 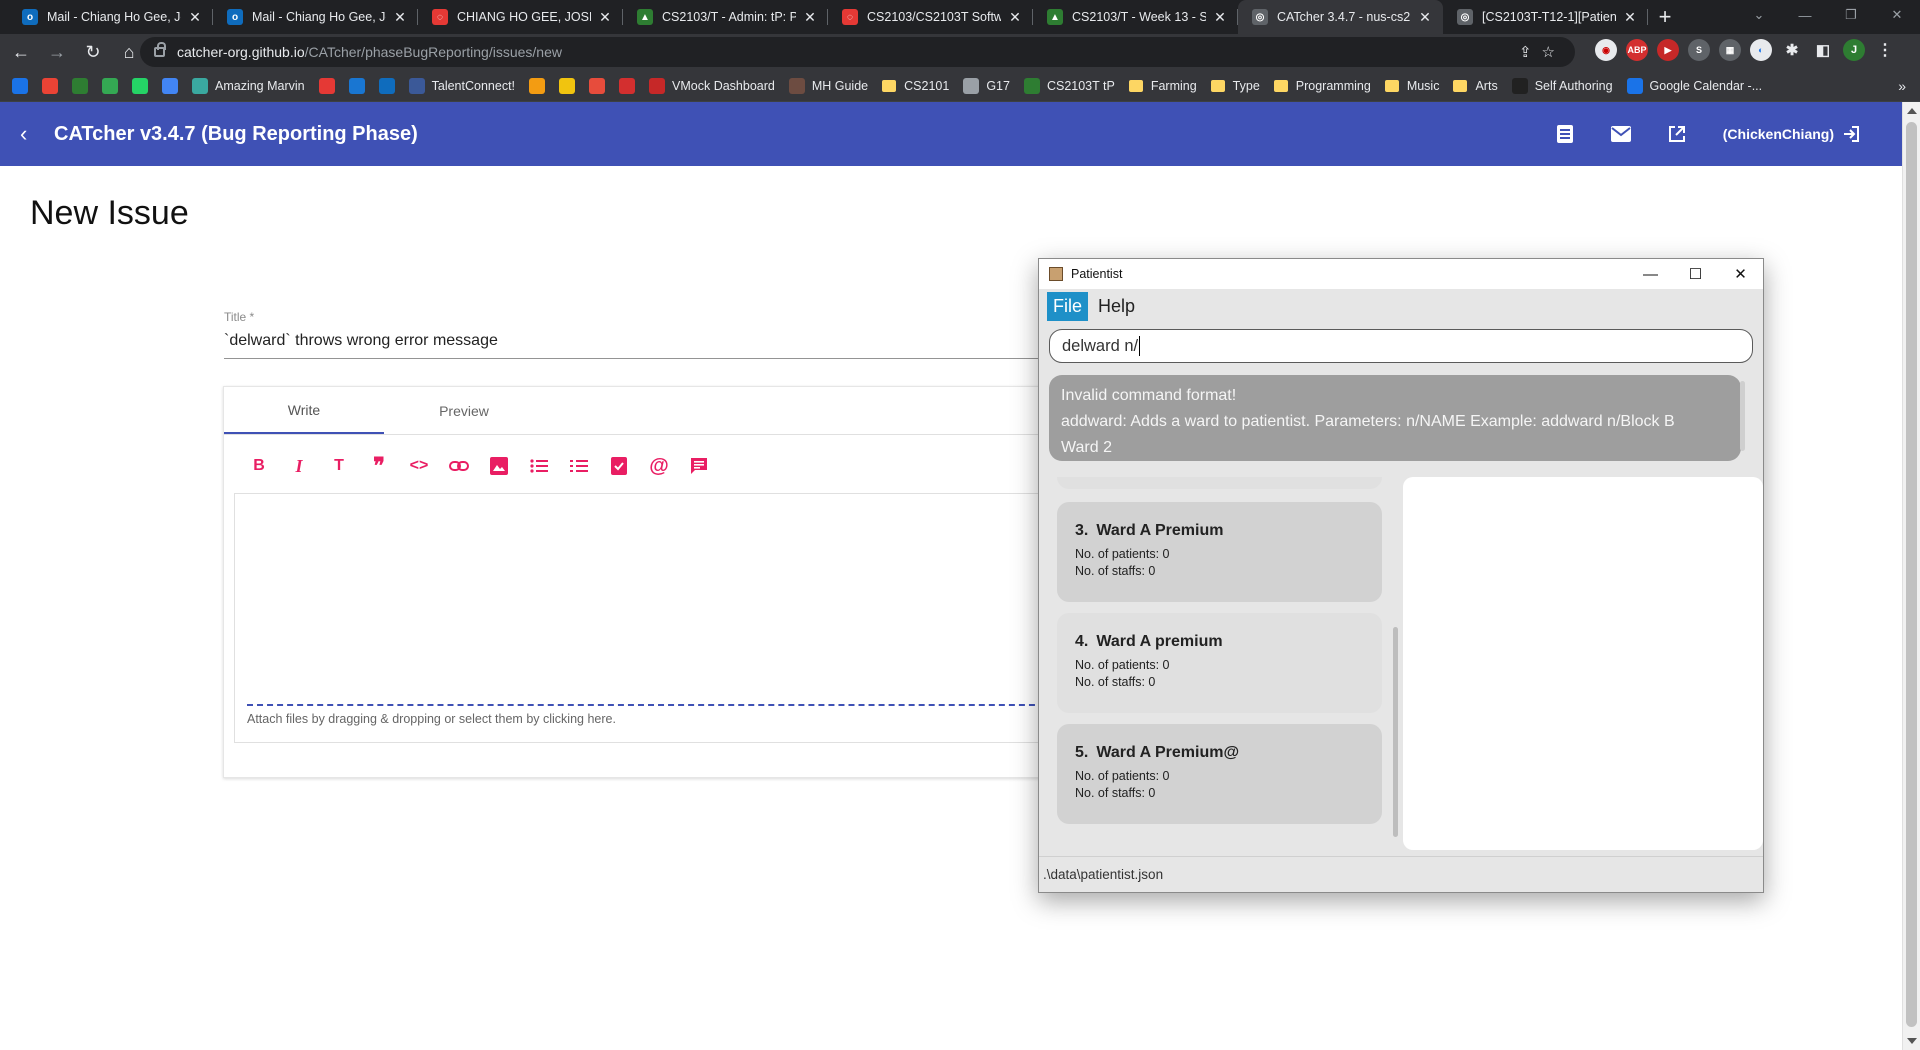 What do you see at coordinates (259, 466) in the screenshot?
I see `bold-icon: B` at bounding box center [259, 466].